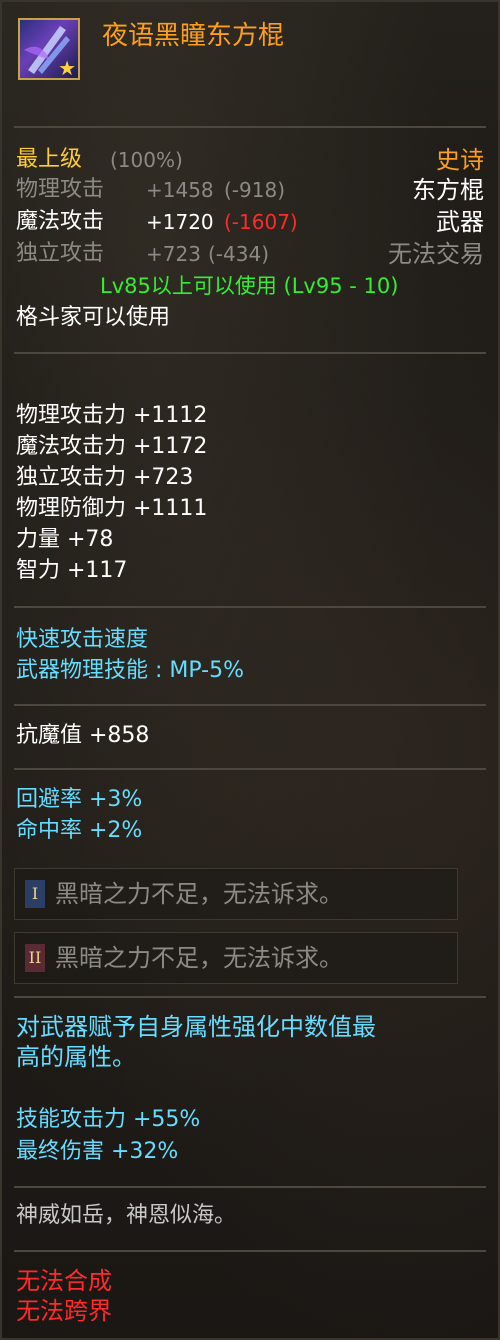 The height and width of the screenshot is (1340, 500). Describe the element at coordinates (180, 222) in the screenshot. I see `mag-attack-value: +1720` at that location.